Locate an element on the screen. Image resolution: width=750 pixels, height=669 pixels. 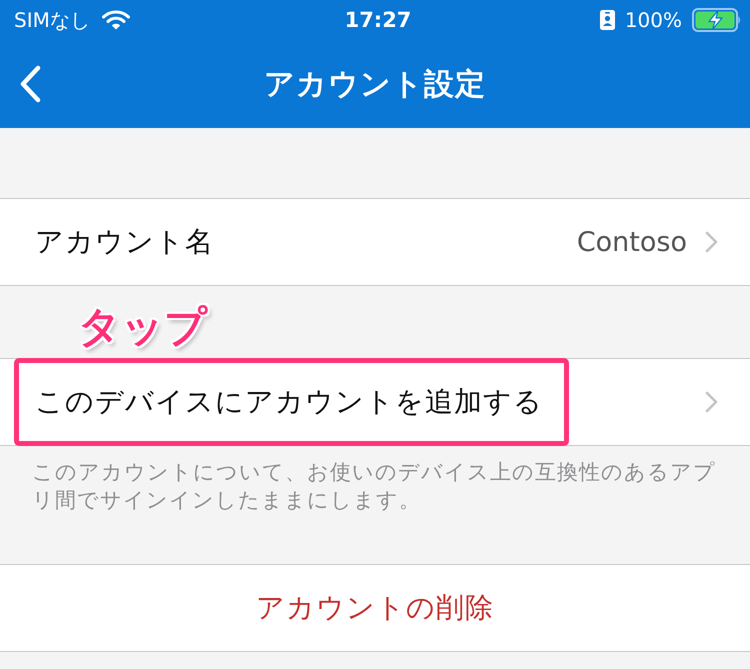
row-value: Contoso is located at coordinates (631, 242).